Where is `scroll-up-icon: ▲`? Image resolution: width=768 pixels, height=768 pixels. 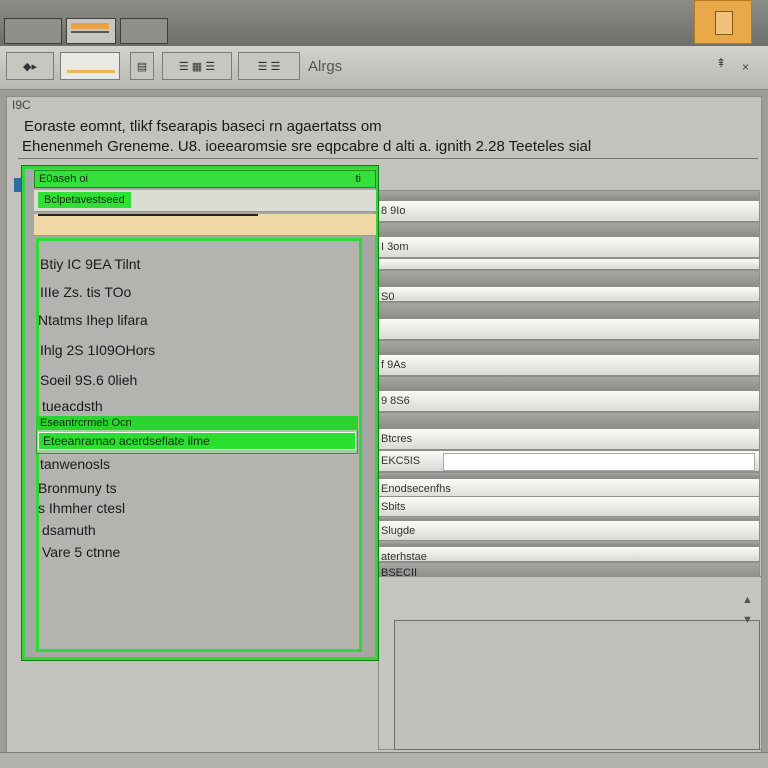
scroll-up-icon: ▲ is located at coordinates (747, 600).